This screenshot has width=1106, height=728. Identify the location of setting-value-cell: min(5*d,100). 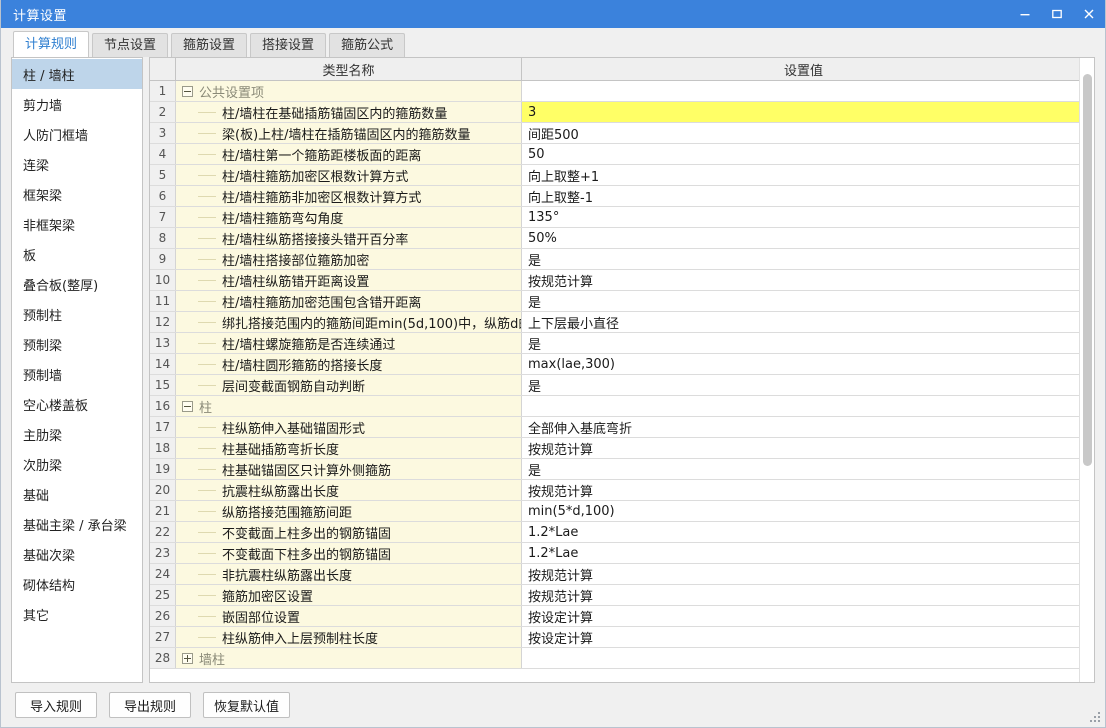
(800, 511).